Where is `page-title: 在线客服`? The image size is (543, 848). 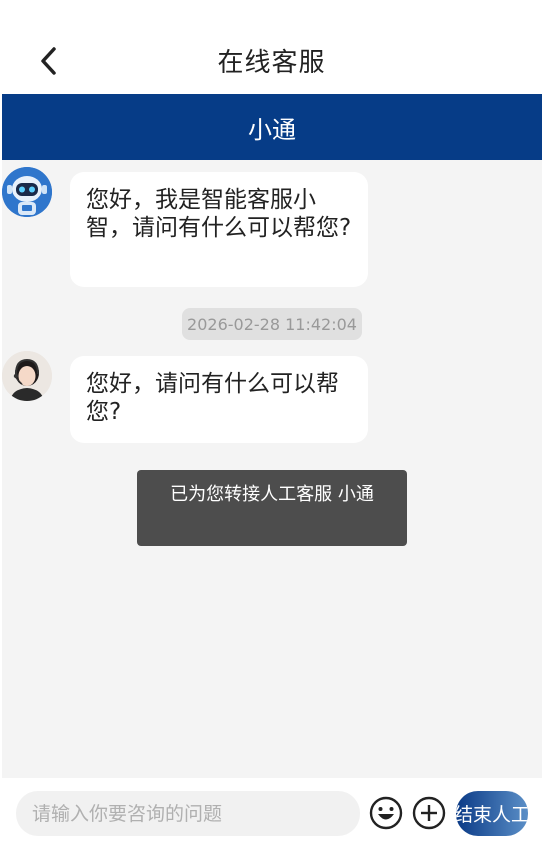
page-title: 在线客服 is located at coordinates (271, 63).